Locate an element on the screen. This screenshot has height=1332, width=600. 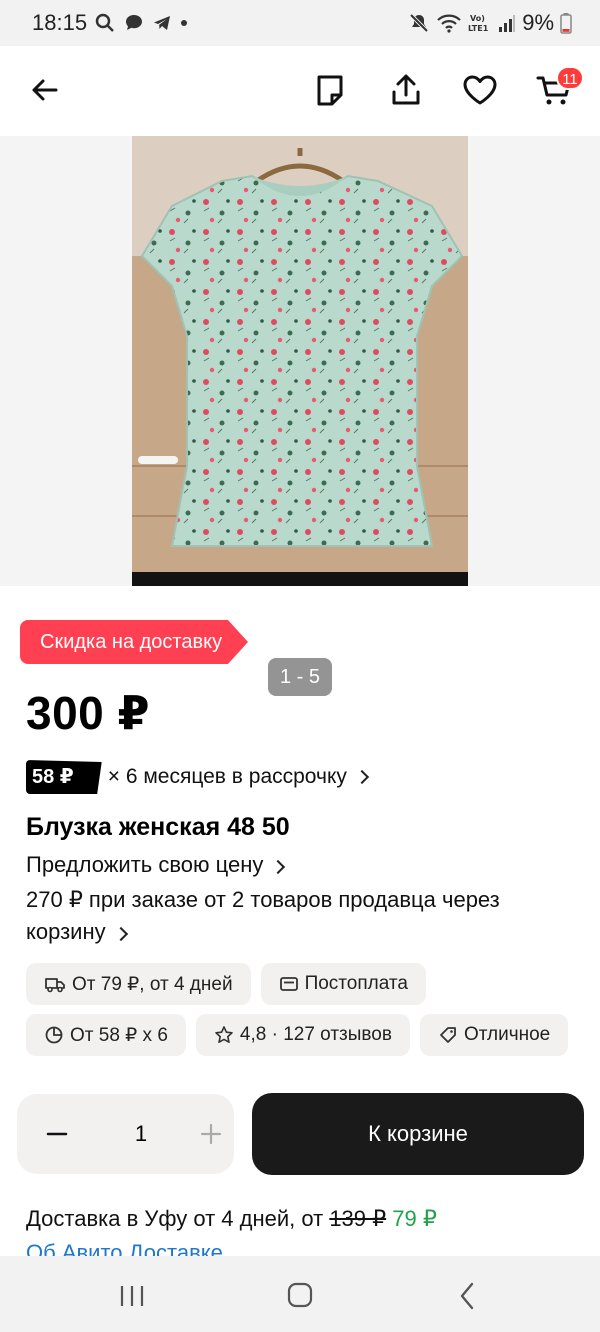
product-title: Блузка женская 48 50 is located at coordinates (158, 827).